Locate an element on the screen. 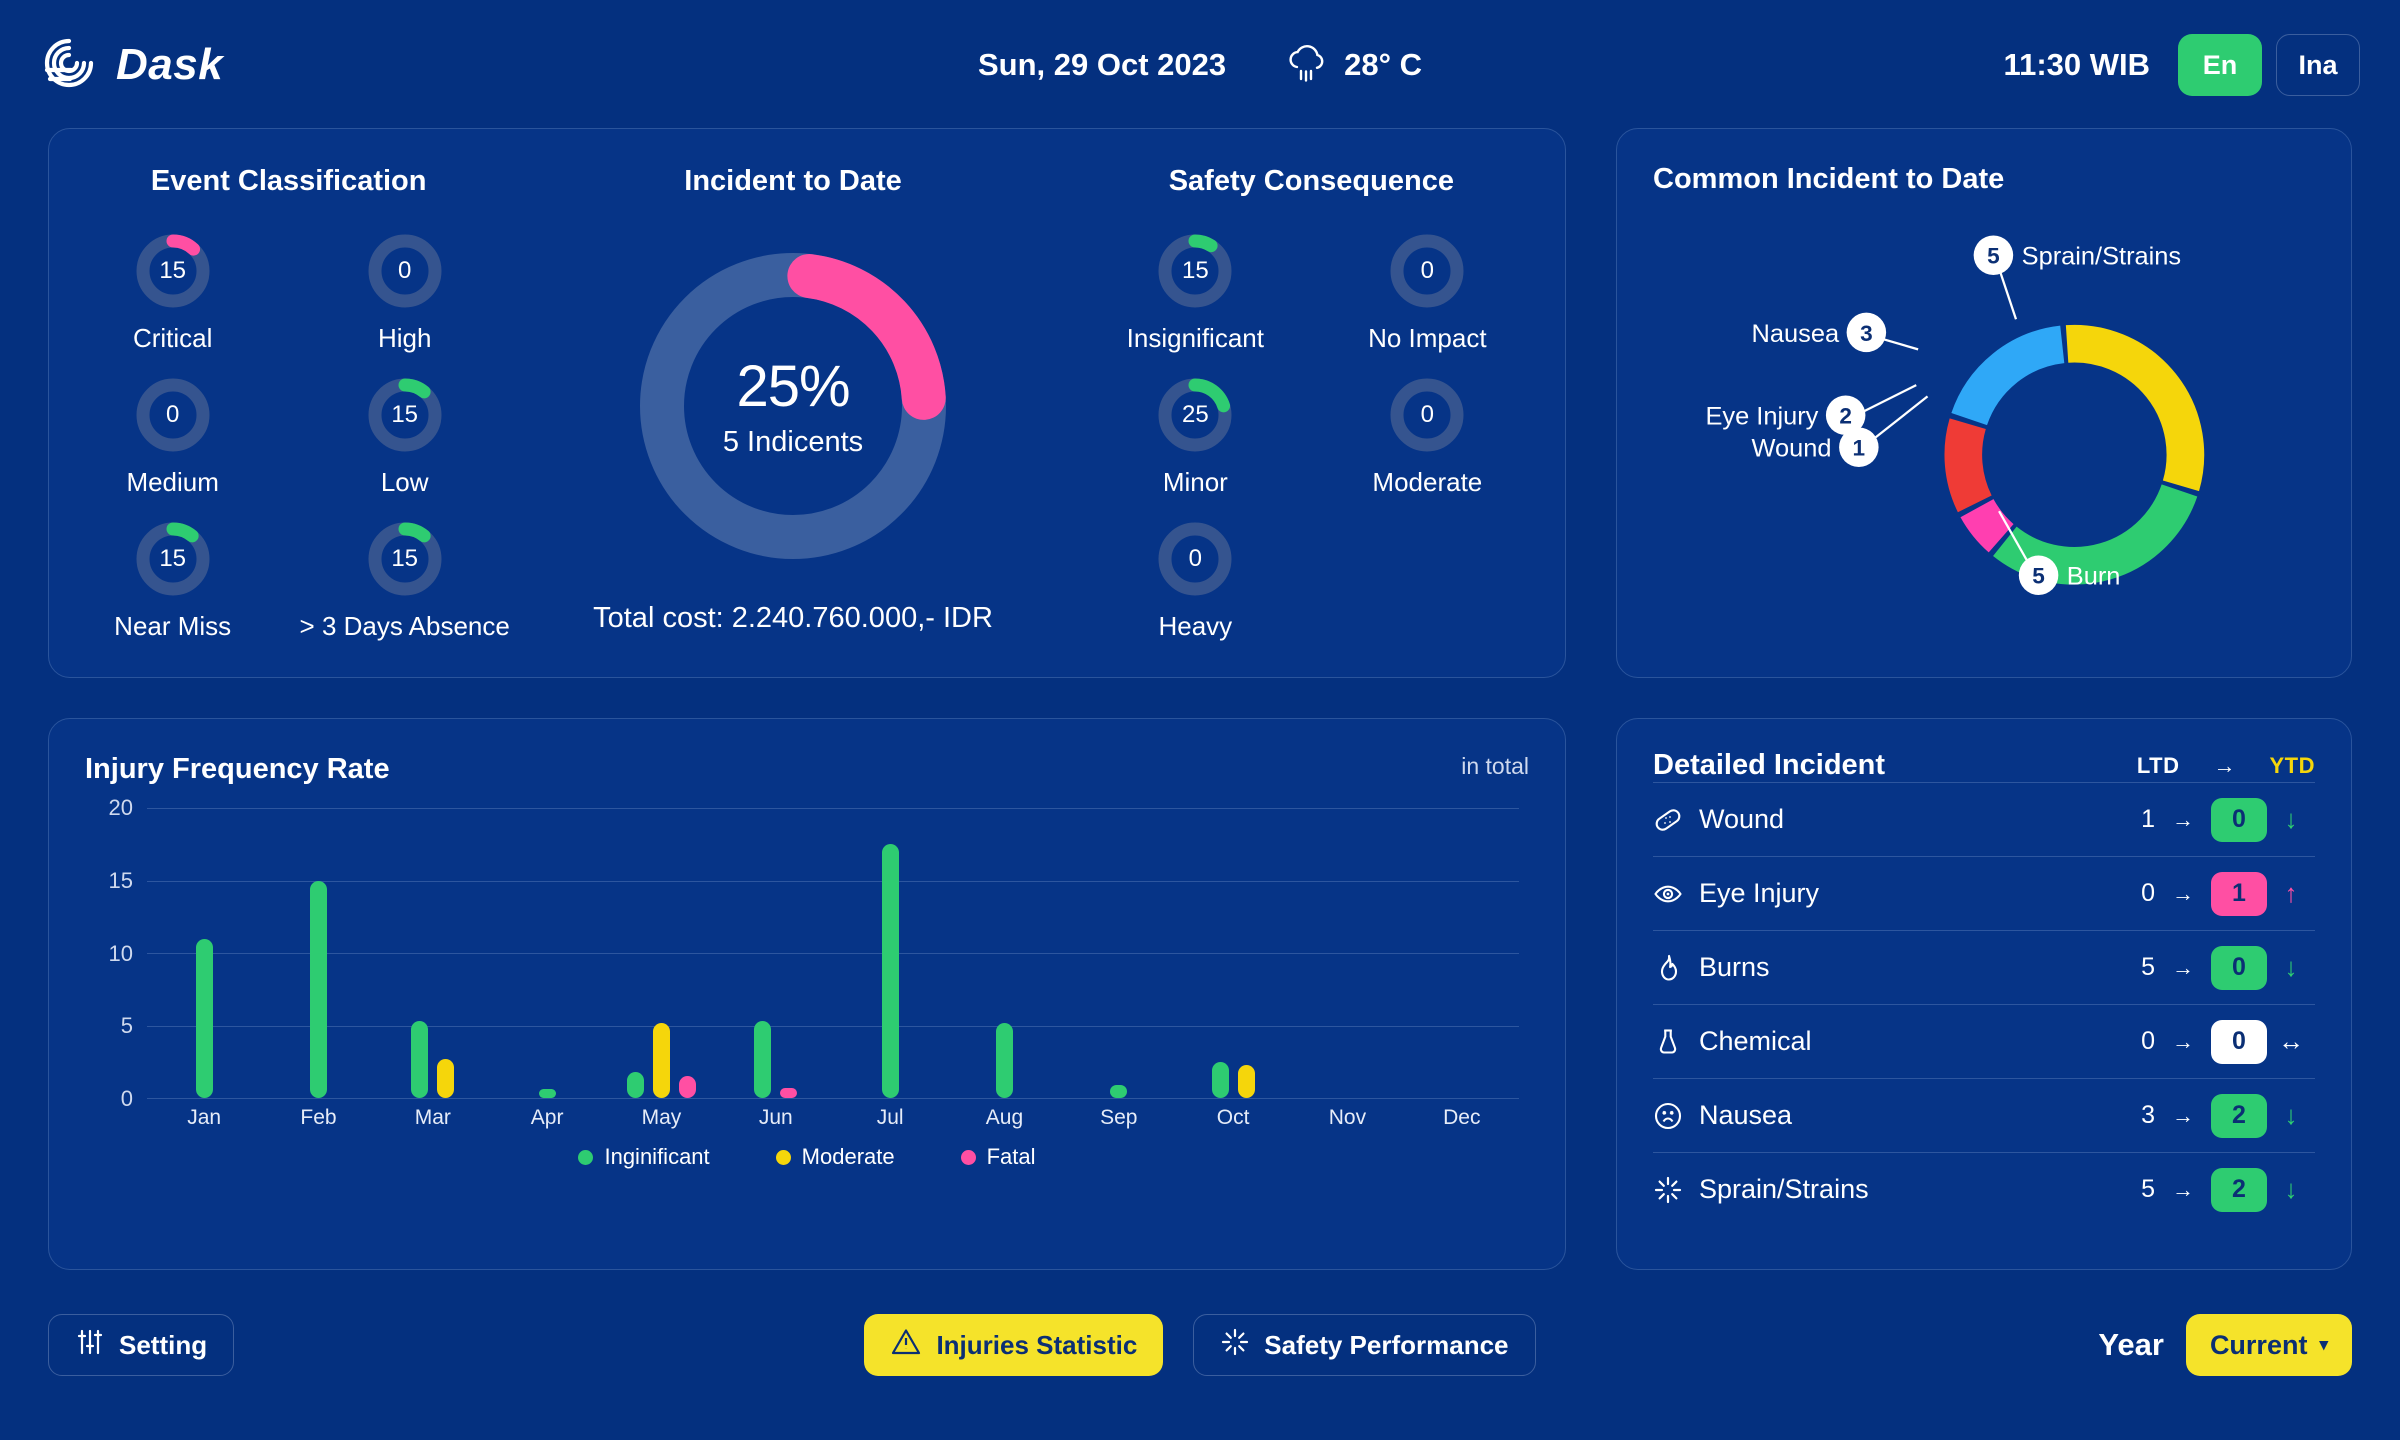 The height and width of the screenshot is (1440, 2400). sparkle-burst-icon is located at coordinates (1673, 1190).